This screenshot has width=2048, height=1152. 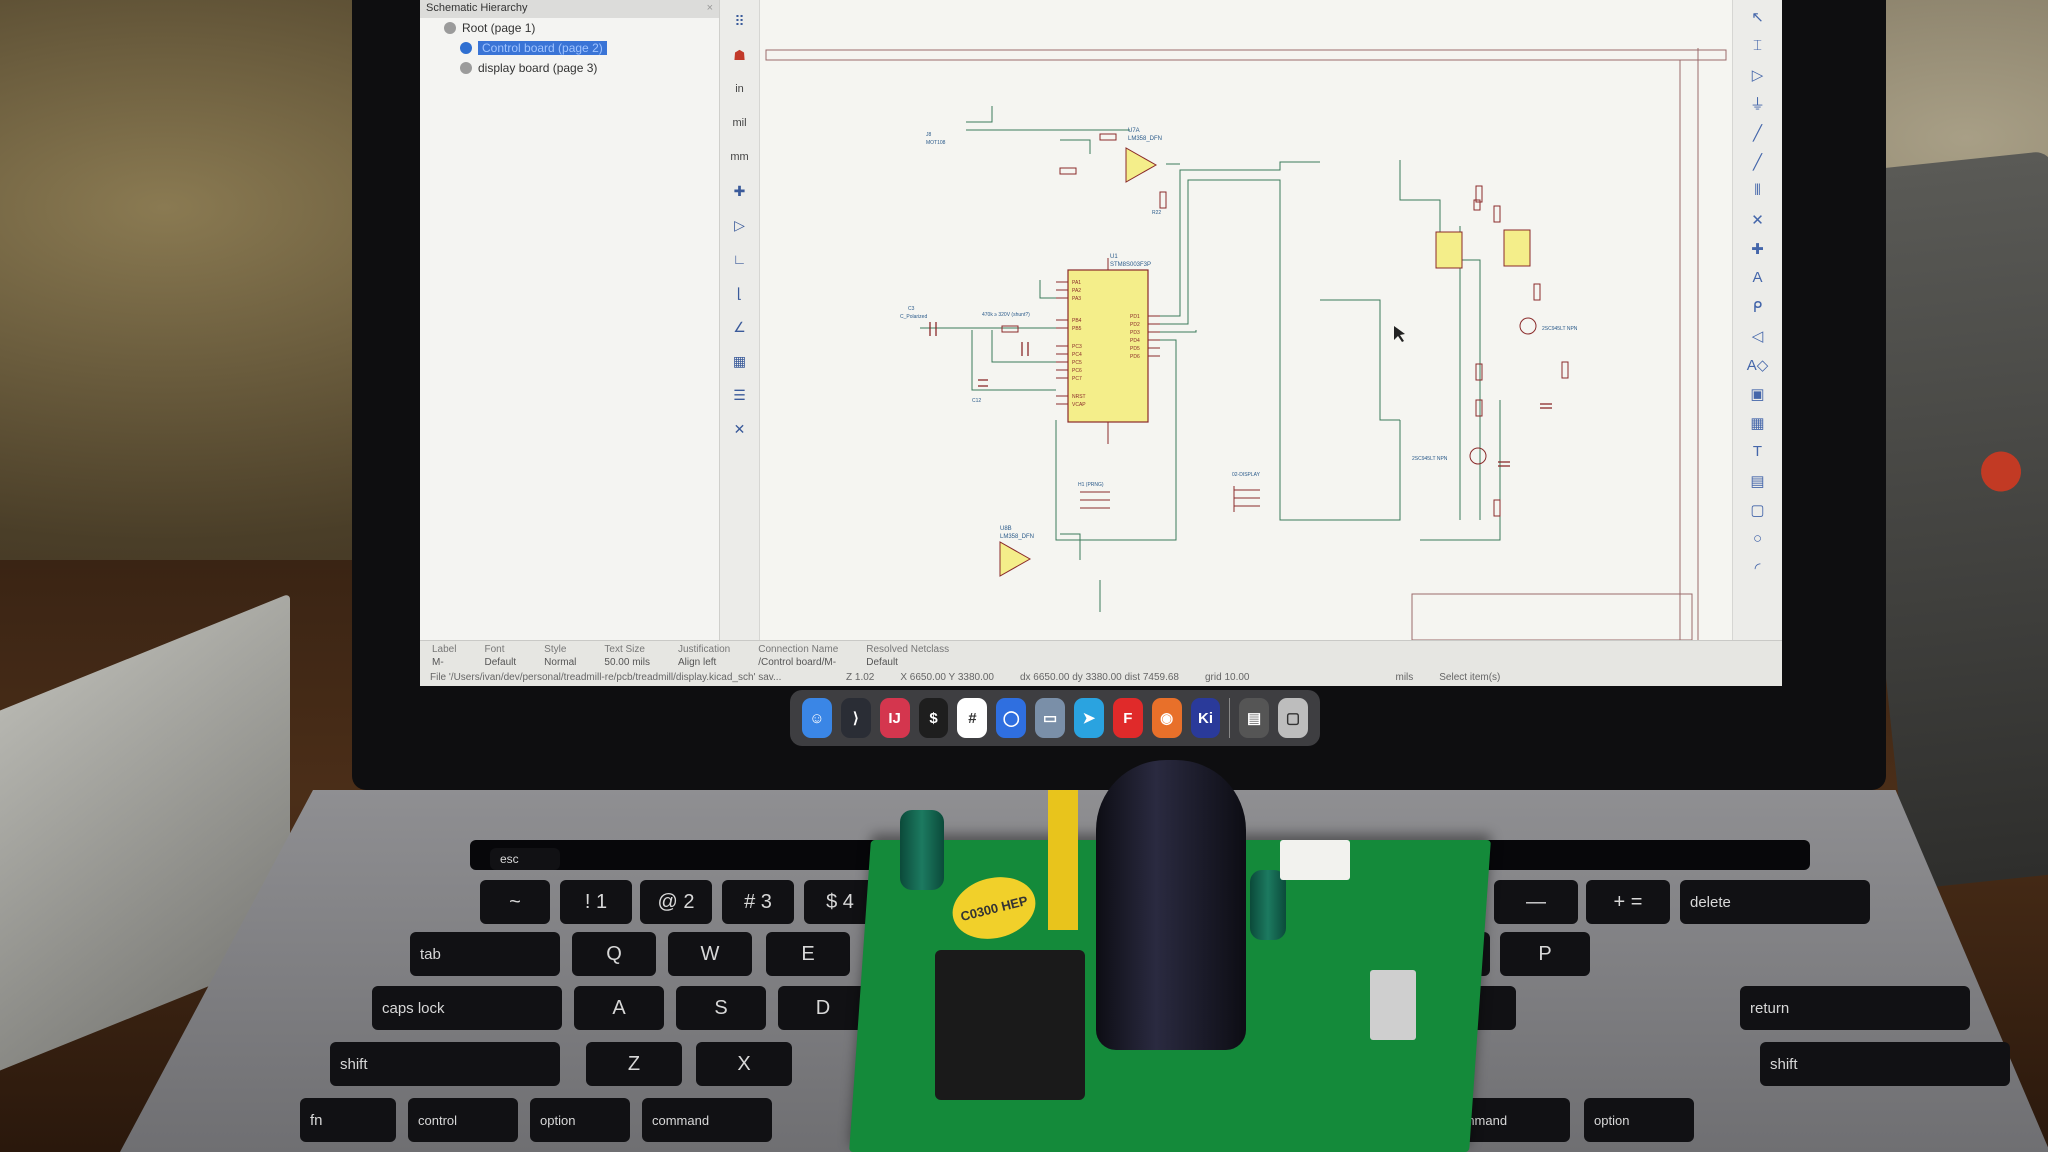 I want to click on bus-entry-icon: ⫴, so click(x=1758, y=190).